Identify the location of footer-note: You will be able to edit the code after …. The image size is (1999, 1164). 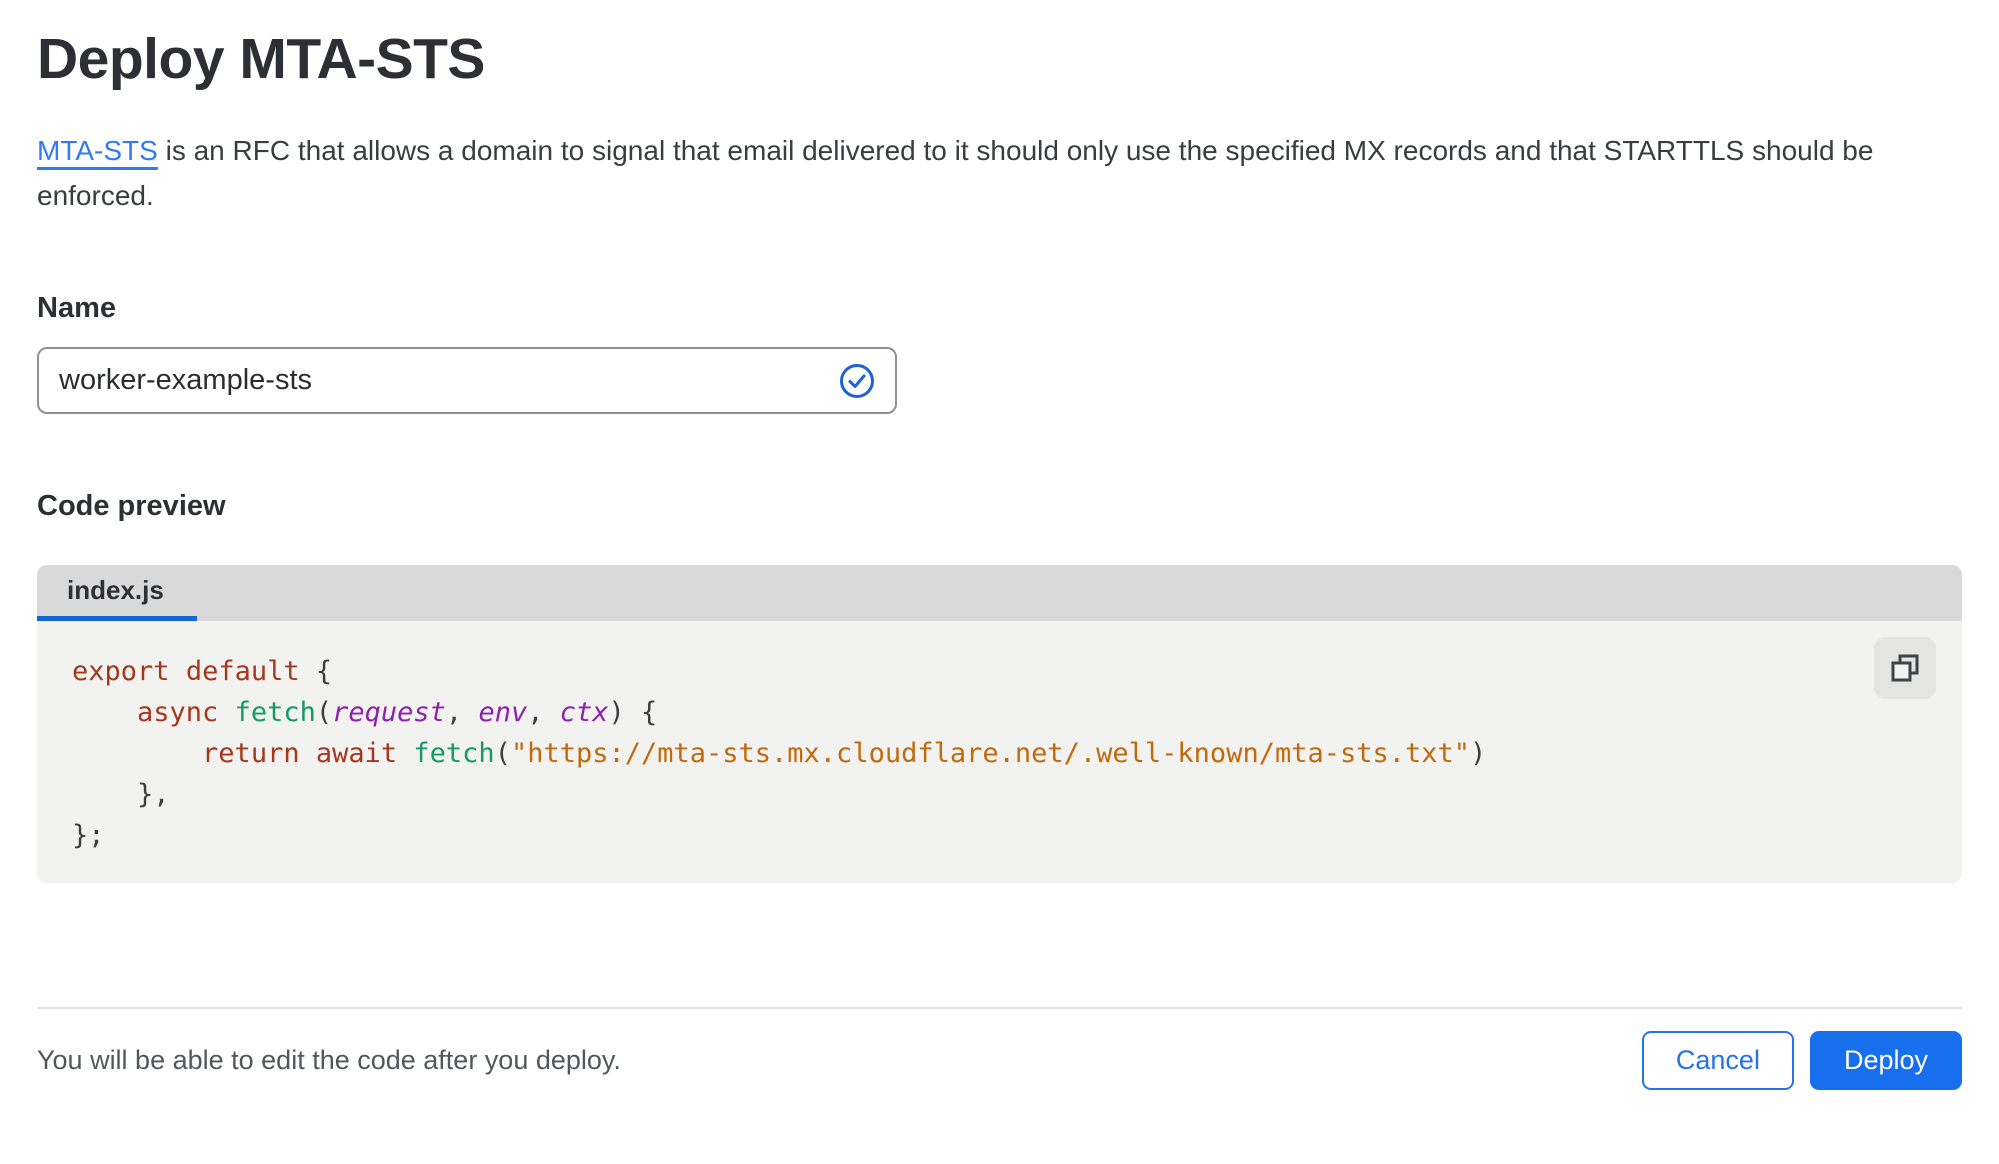
(329, 1060).